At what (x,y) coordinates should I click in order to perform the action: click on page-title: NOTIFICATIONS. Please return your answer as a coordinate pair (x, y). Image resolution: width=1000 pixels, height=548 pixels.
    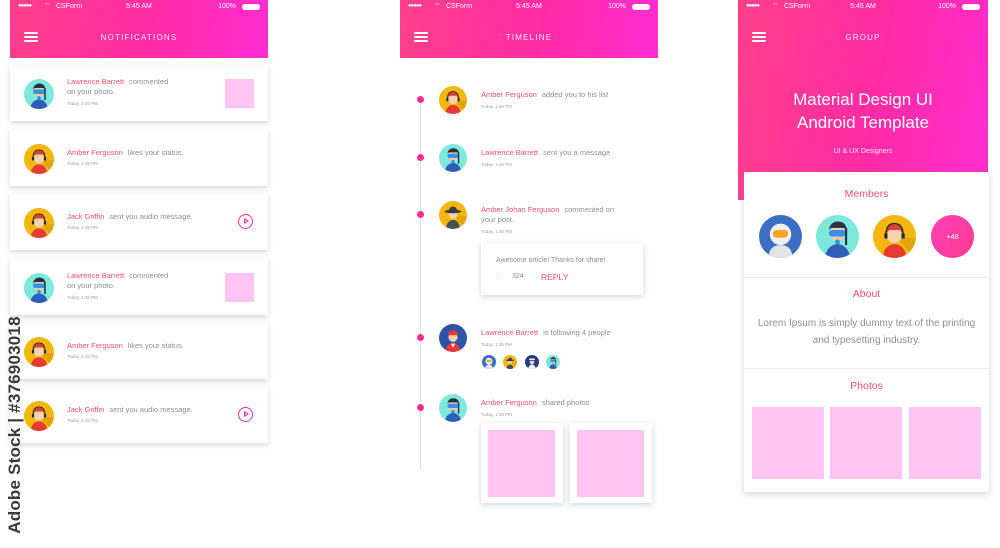
    Looking at the image, I should click on (139, 37).